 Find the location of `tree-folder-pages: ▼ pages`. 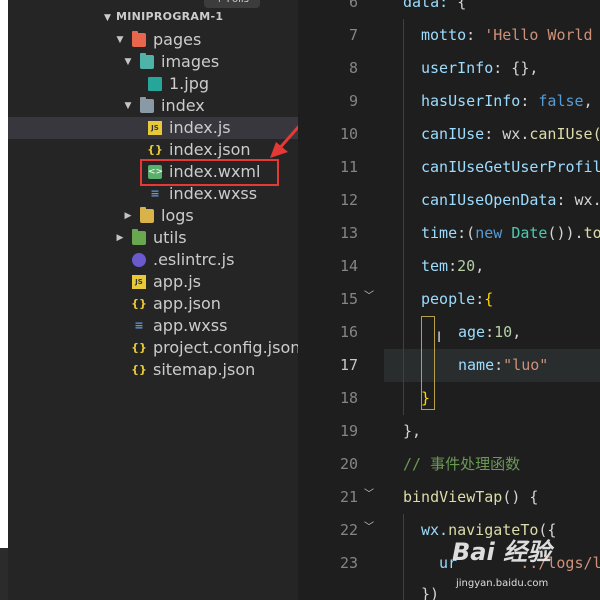

tree-folder-pages: ▼ pages is located at coordinates (153, 40).